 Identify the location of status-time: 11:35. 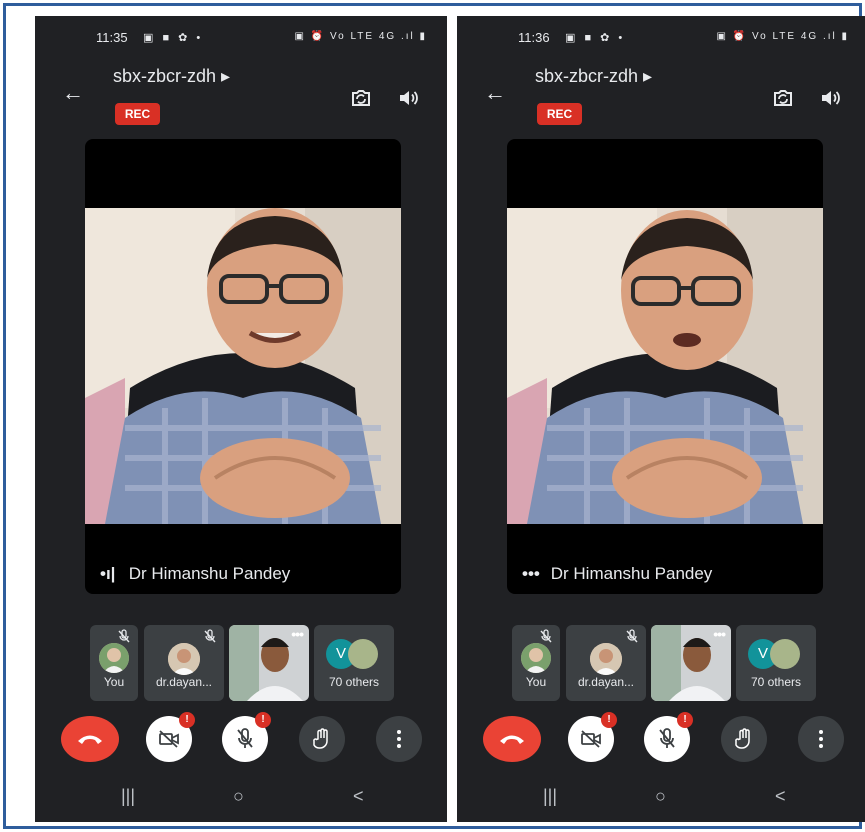
(112, 37).